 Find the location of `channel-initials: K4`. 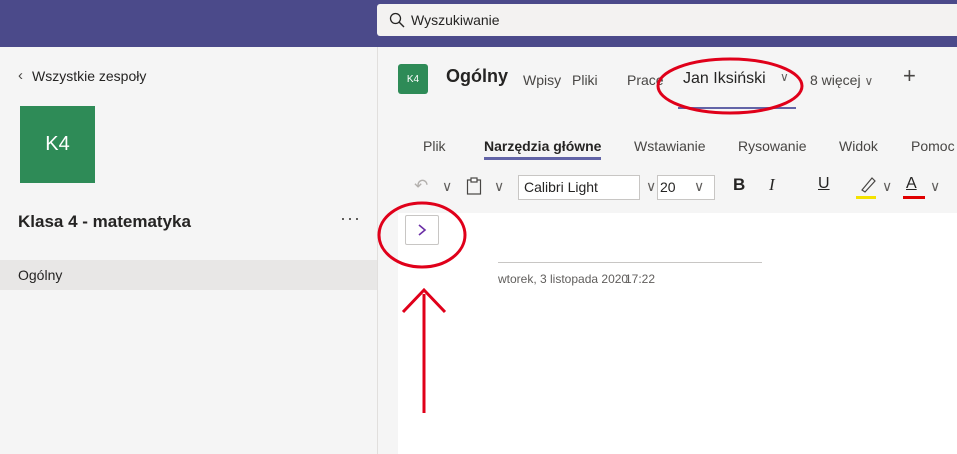

channel-initials: K4 is located at coordinates (413, 79).